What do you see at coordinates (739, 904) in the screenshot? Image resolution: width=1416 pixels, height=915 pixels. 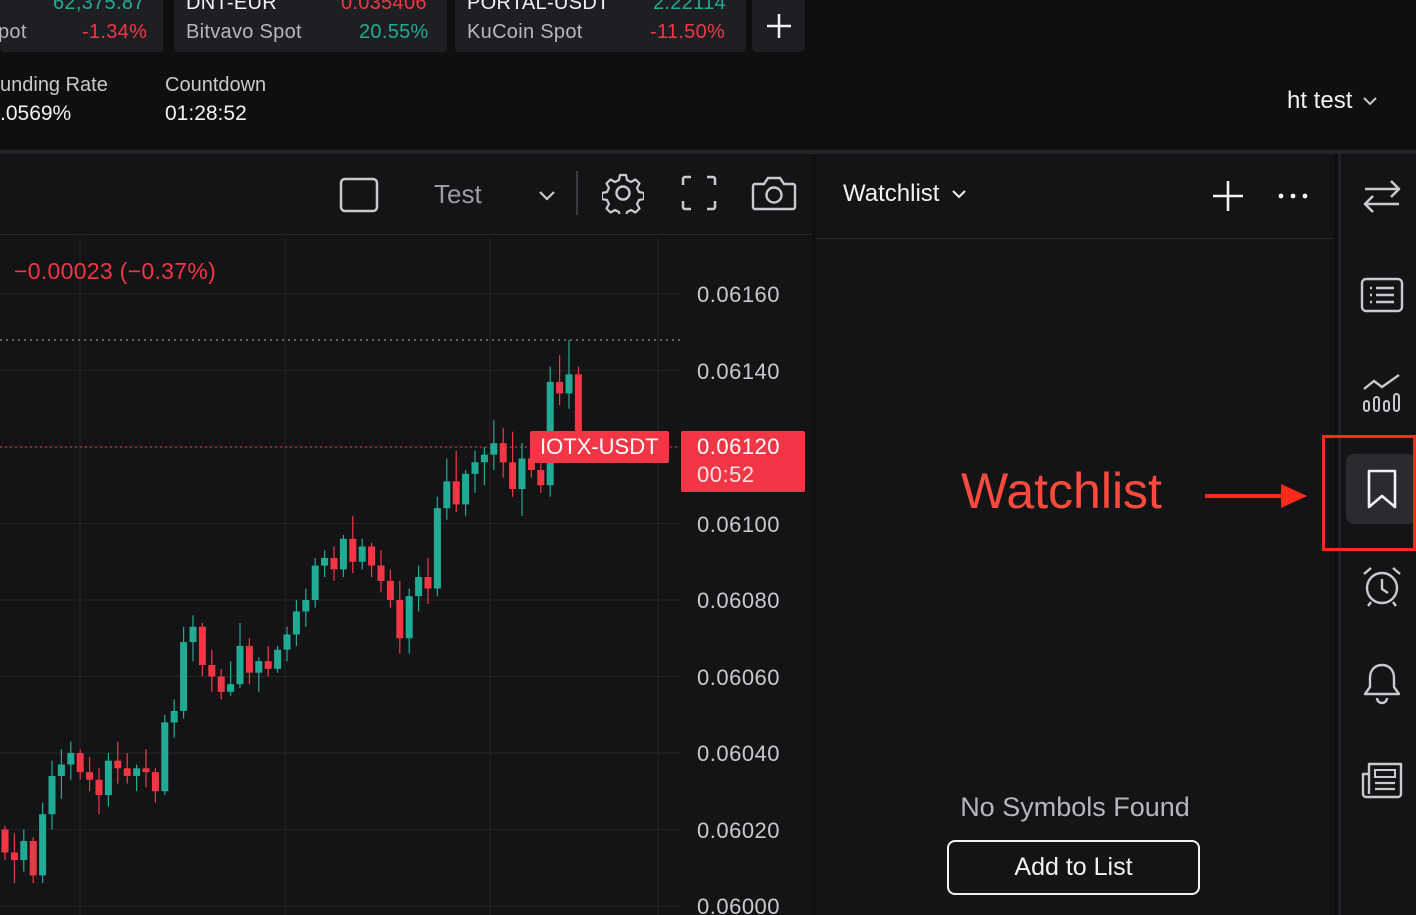 I see `price-axis-label: 0.06000` at bounding box center [739, 904].